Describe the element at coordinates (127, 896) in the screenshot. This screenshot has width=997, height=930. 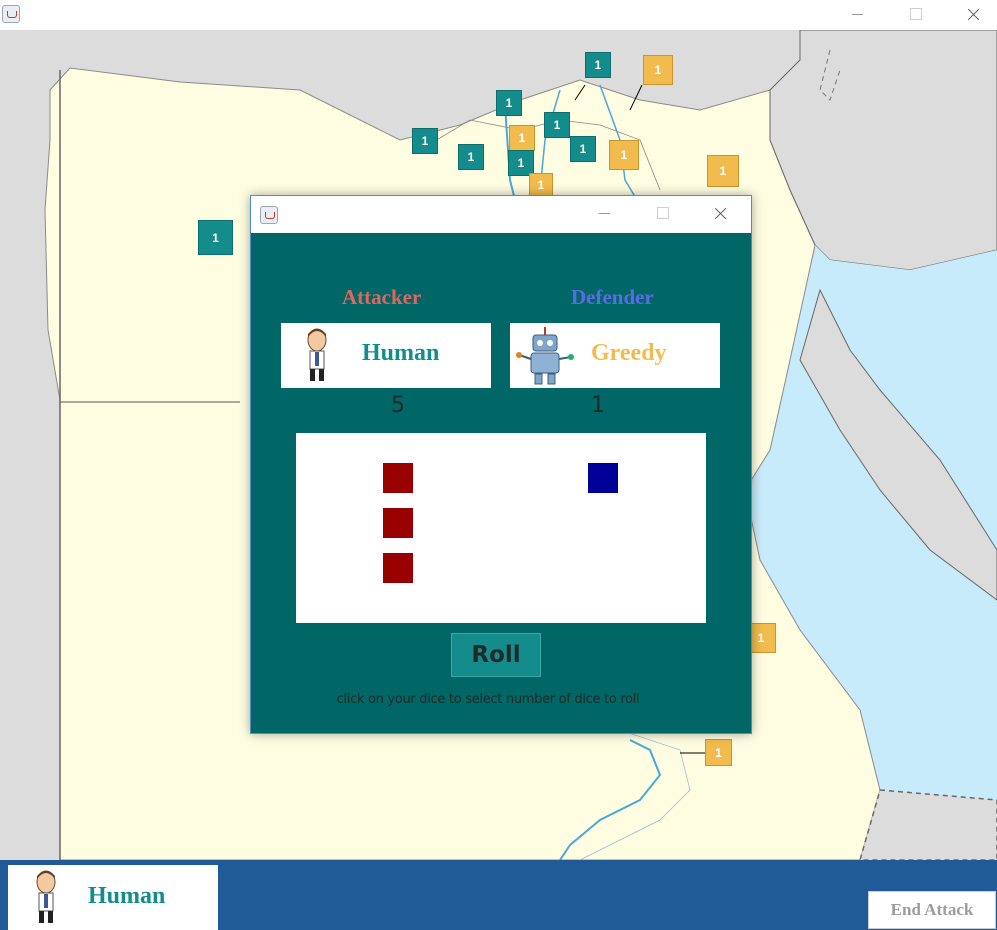
I see `current-player-name: Human` at that location.